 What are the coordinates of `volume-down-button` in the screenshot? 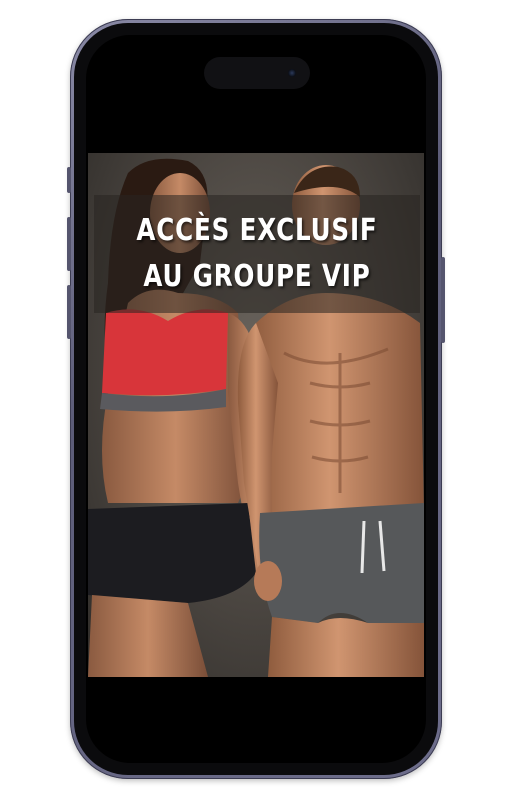 It's located at (69, 312).